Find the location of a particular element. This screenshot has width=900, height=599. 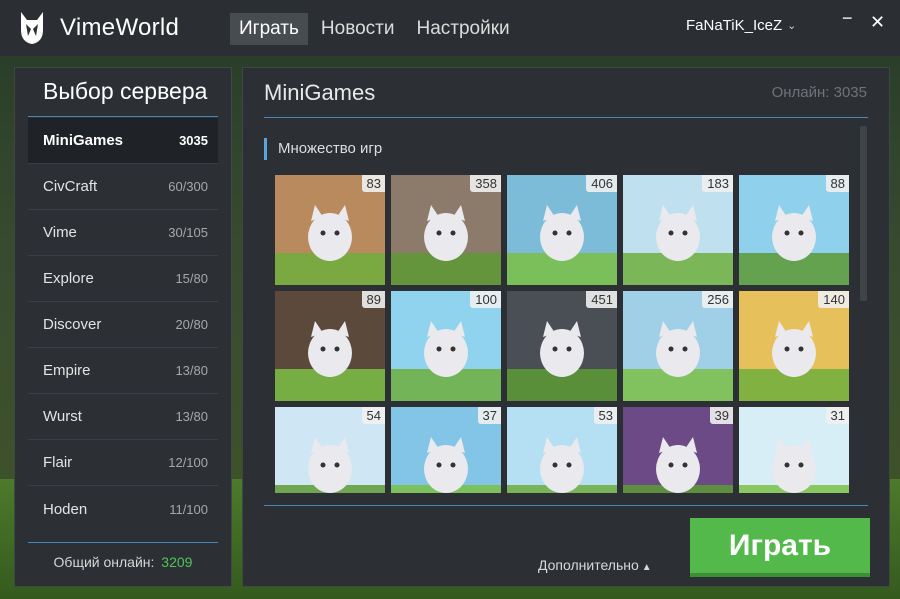

game-tile: 31 is located at coordinates (794, 450).